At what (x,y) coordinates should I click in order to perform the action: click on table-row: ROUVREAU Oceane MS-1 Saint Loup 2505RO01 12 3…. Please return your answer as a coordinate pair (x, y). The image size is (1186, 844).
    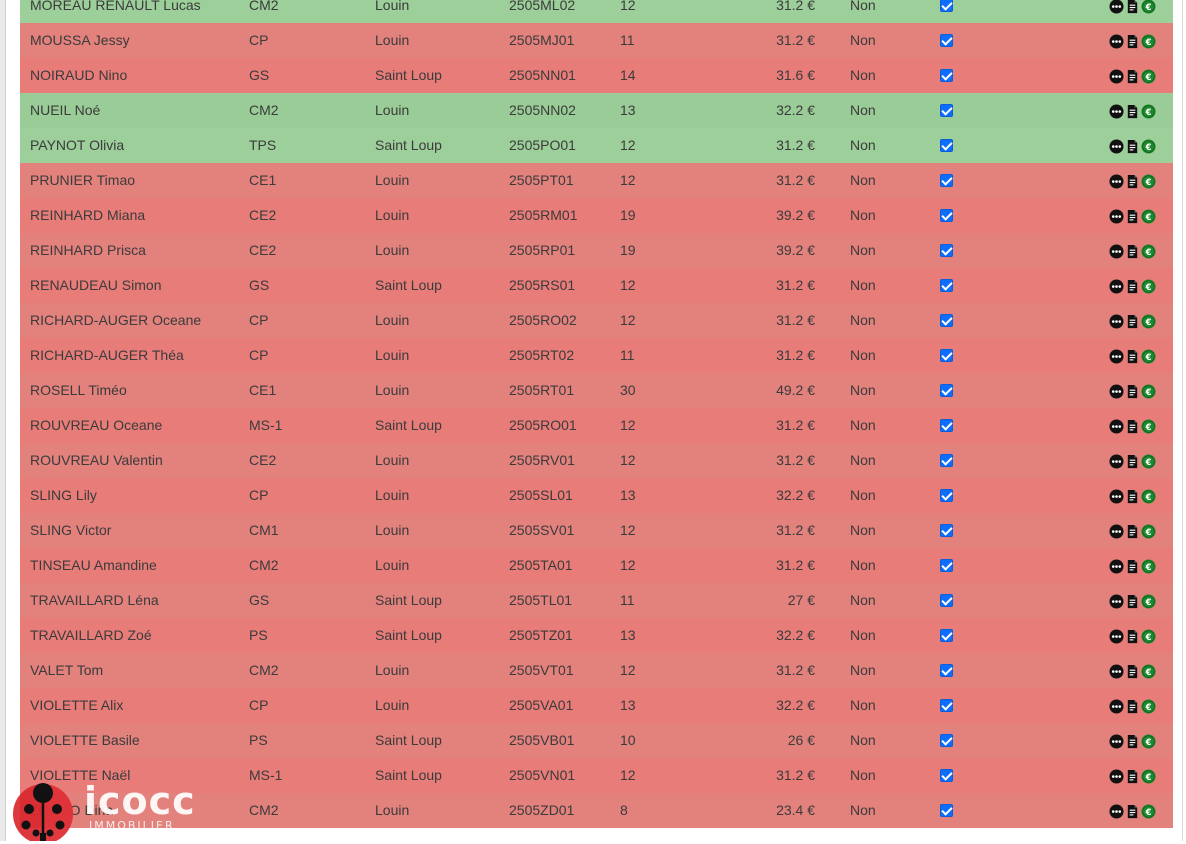
    Looking at the image, I should click on (596, 425).